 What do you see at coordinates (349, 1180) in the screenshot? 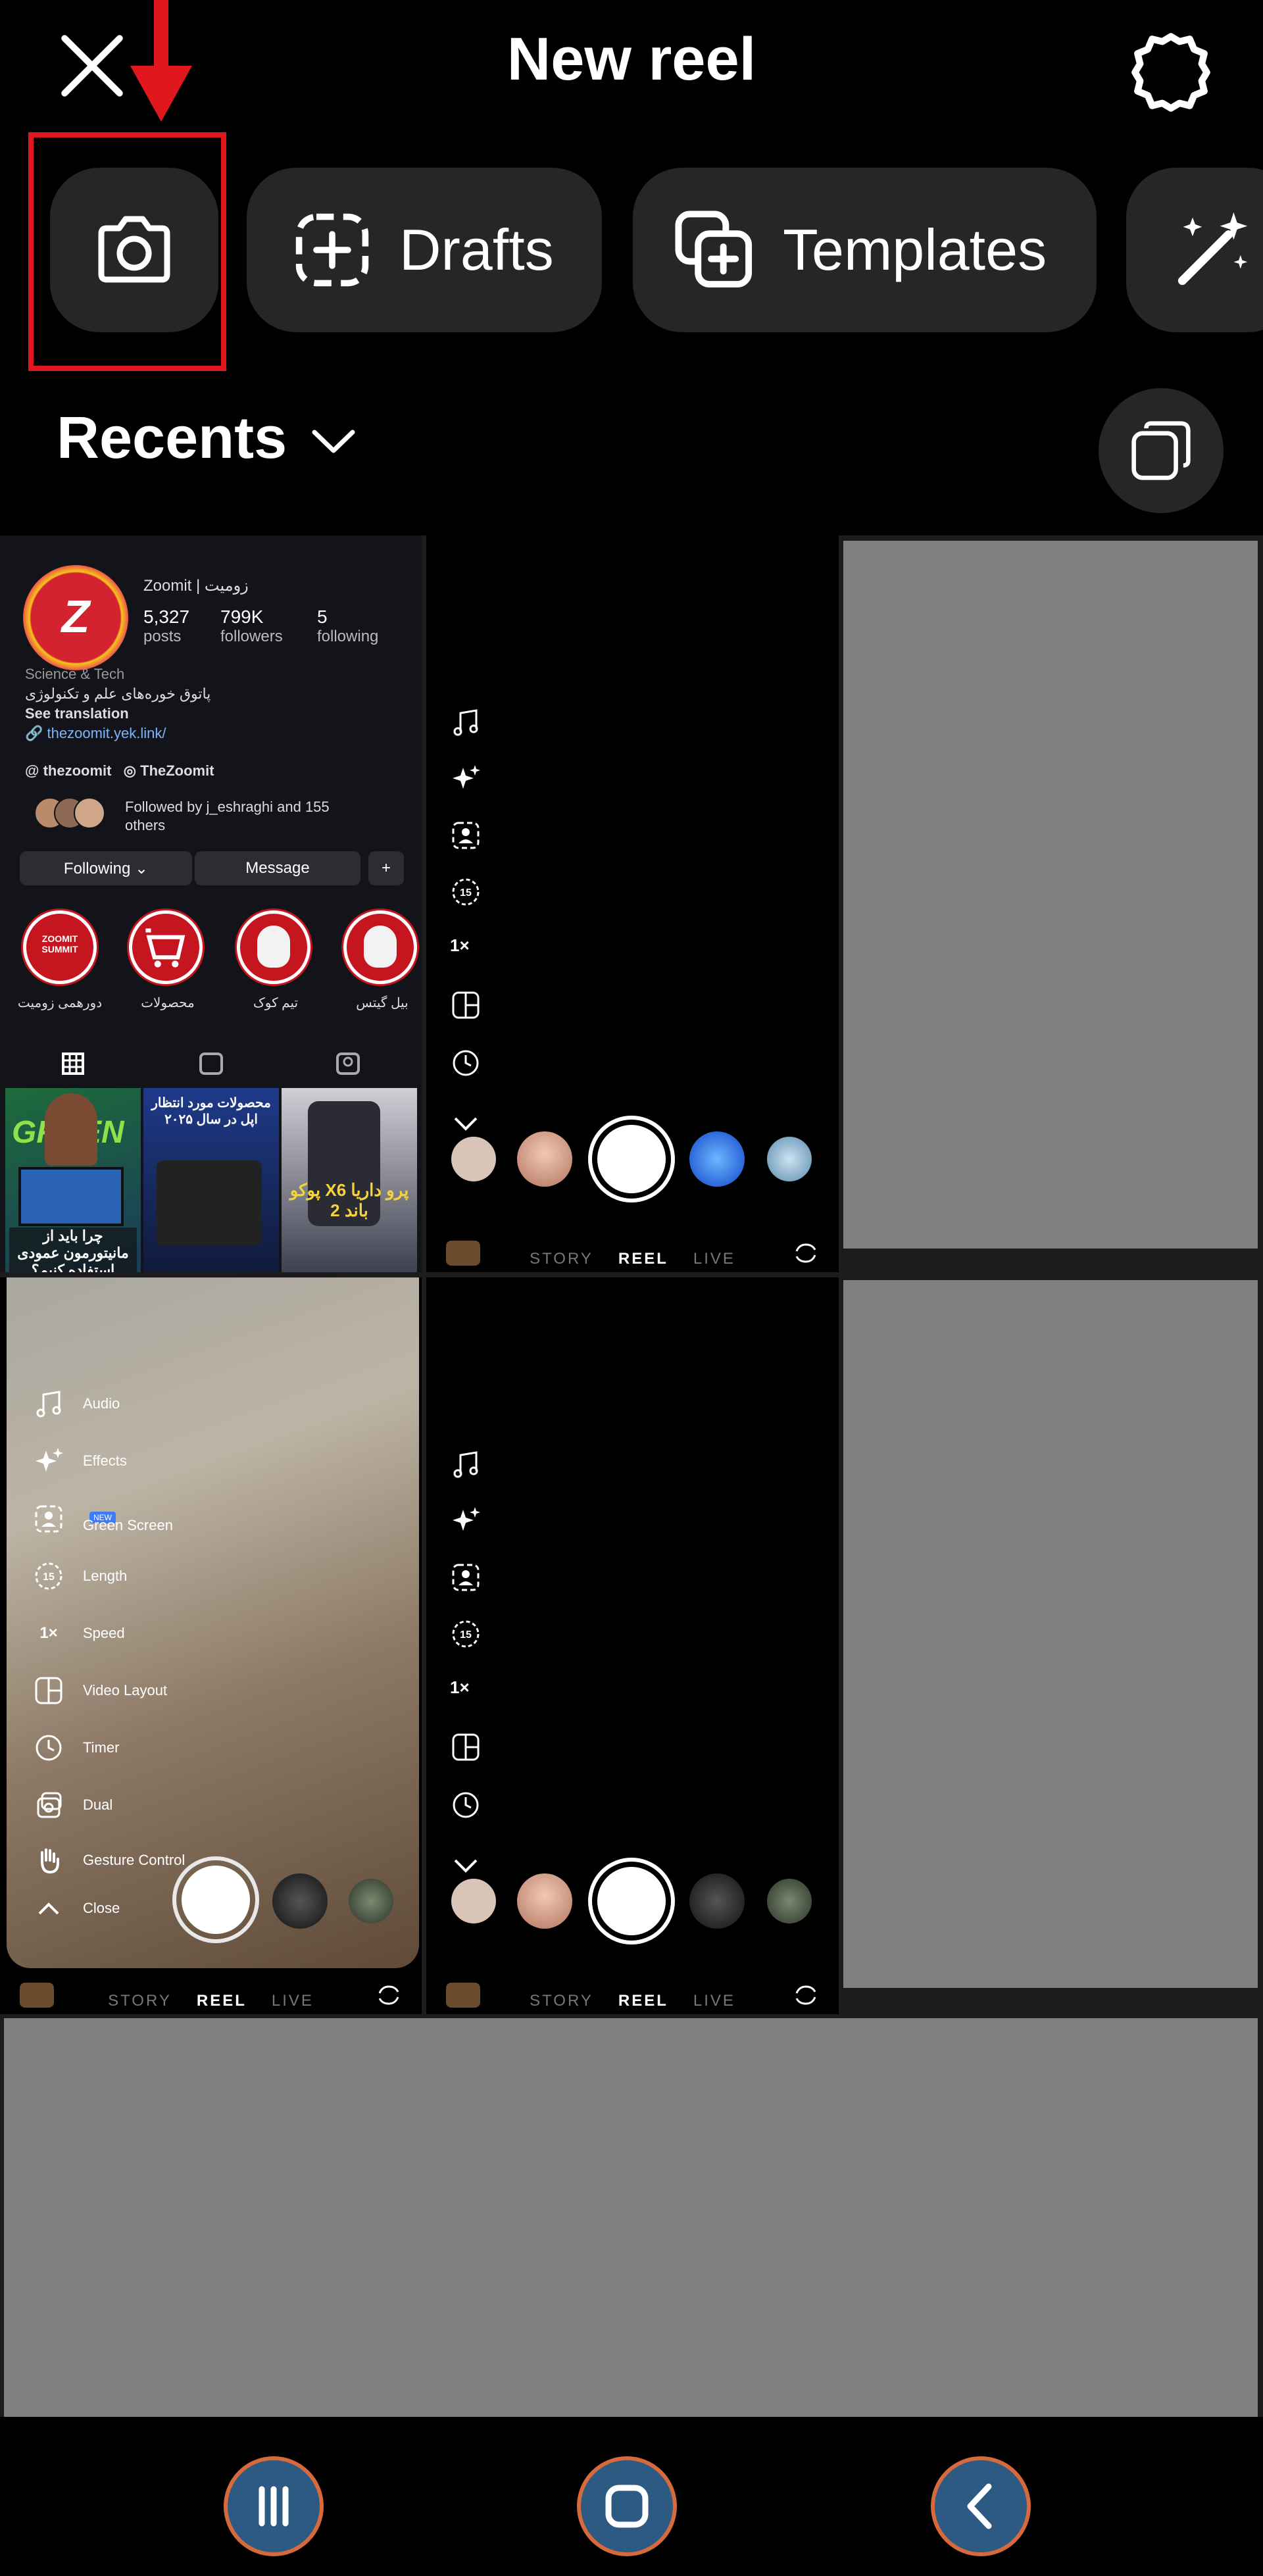
I see `post-thumb-3: پوکو X6 پرو داریا باند 2` at bounding box center [349, 1180].